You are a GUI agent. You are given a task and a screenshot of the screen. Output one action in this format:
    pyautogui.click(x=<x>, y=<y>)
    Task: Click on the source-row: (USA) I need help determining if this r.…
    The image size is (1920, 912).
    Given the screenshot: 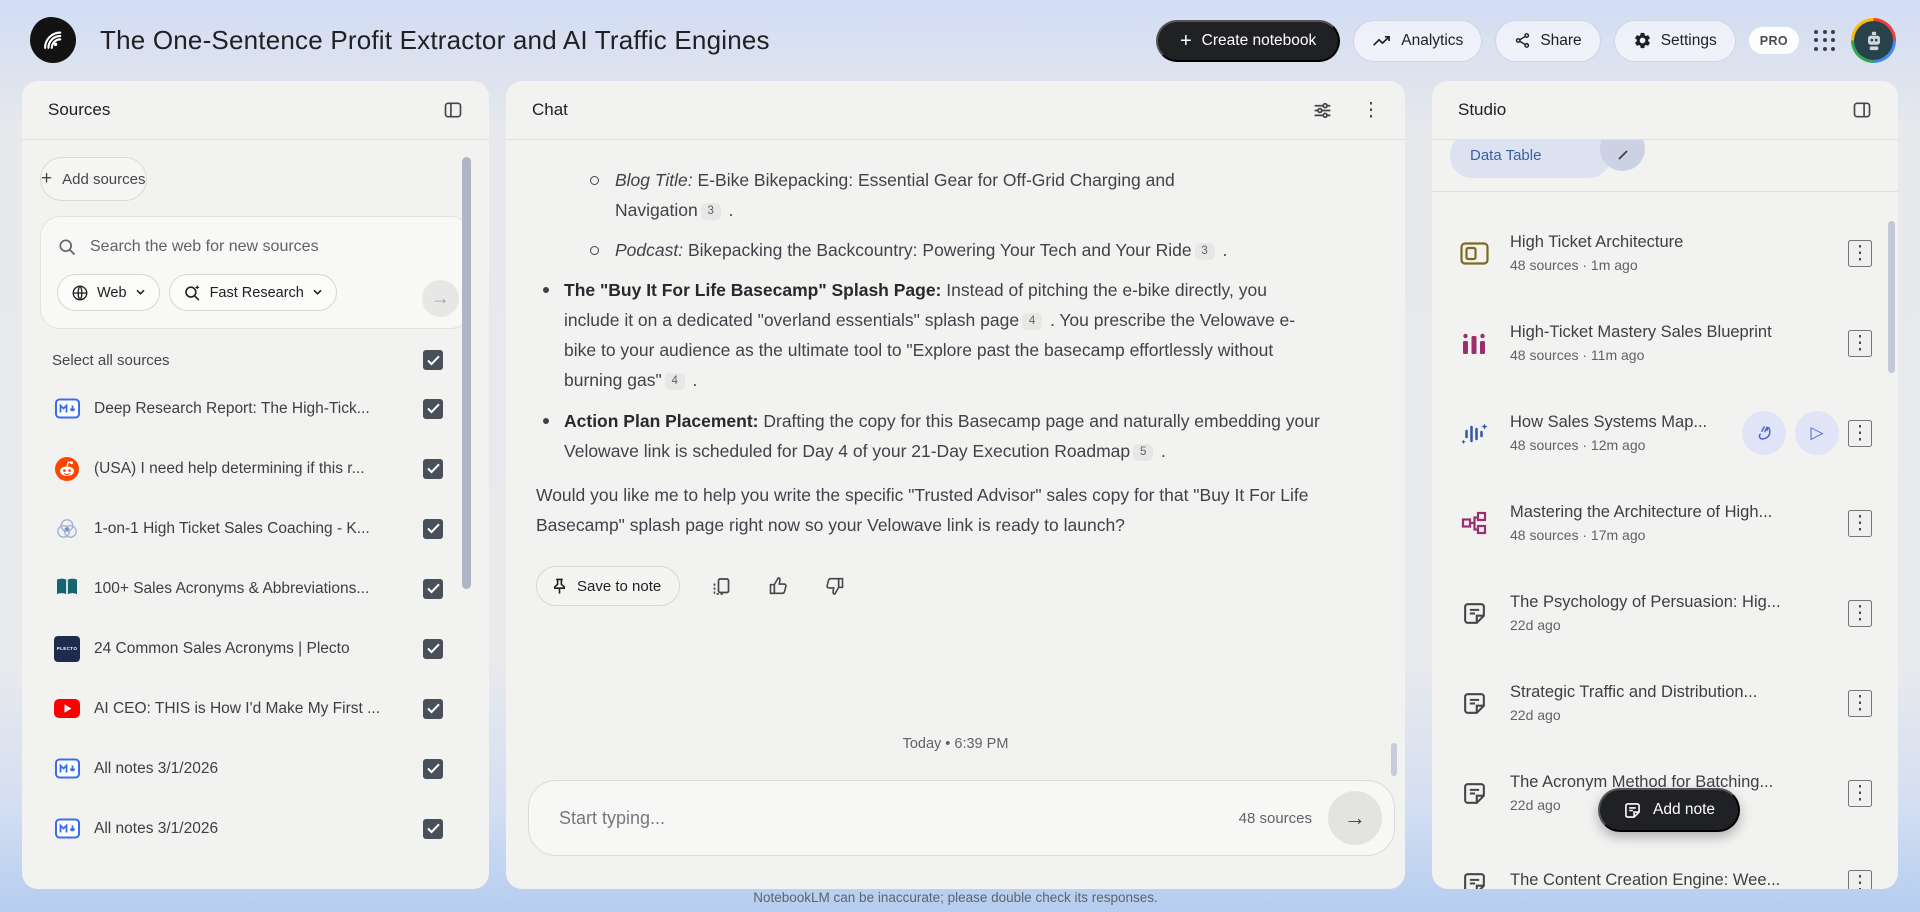 What is the action you would take?
    pyautogui.click(x=247, y=468)
    